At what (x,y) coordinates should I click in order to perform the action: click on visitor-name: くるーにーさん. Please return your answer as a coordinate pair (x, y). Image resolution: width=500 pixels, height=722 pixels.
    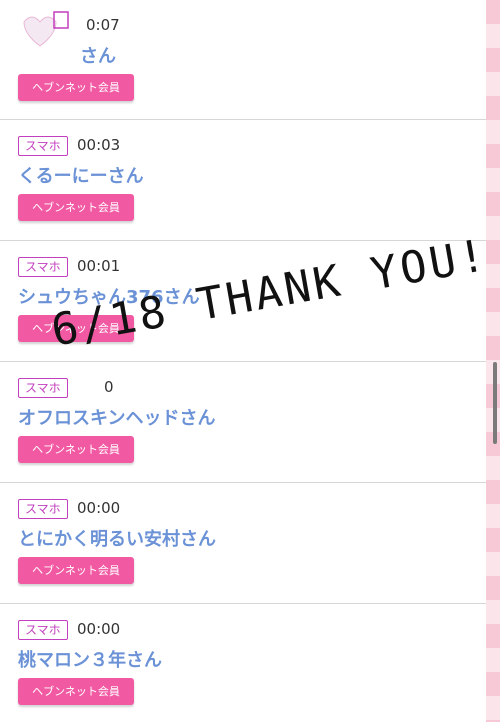
    Looking at the image, I should click on (81, 177).